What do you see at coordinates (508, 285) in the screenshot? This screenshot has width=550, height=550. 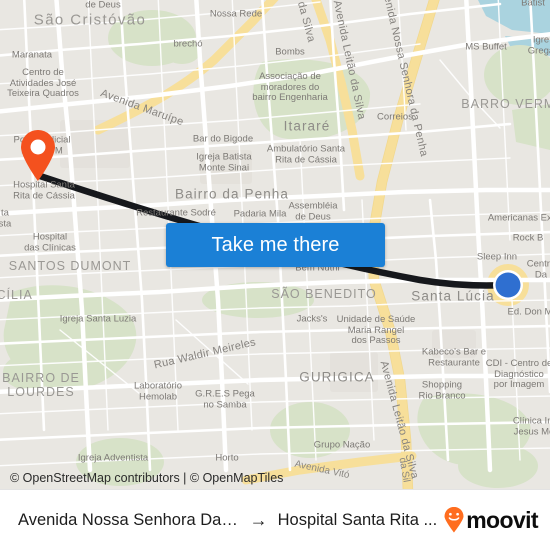 I see `destination-dot-icon` at bounding box center [508, 285].